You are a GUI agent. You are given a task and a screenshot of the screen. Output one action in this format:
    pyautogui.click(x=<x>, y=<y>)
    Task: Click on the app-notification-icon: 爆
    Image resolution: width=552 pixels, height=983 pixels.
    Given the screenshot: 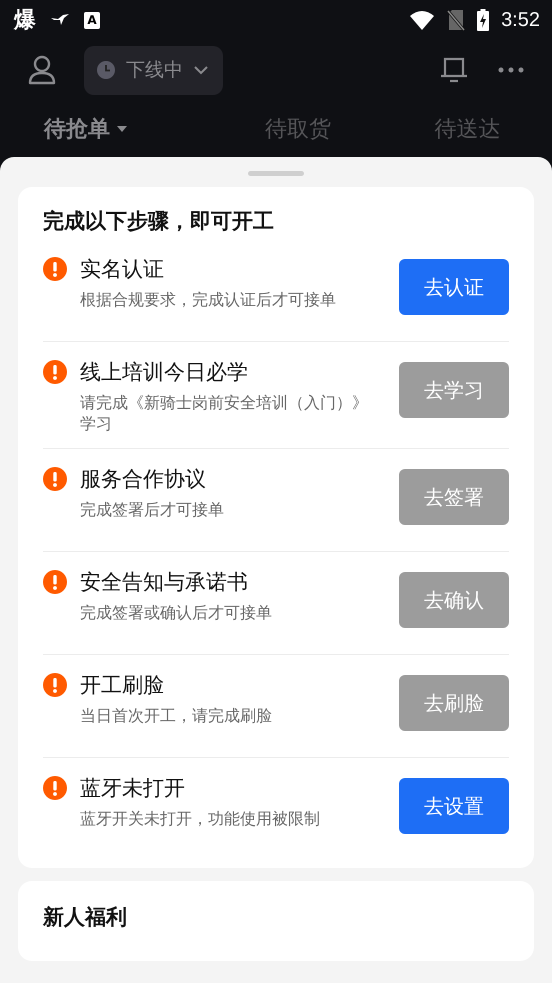 What is the action you would take?
    pyautogui.click(x=25, y=20)
    